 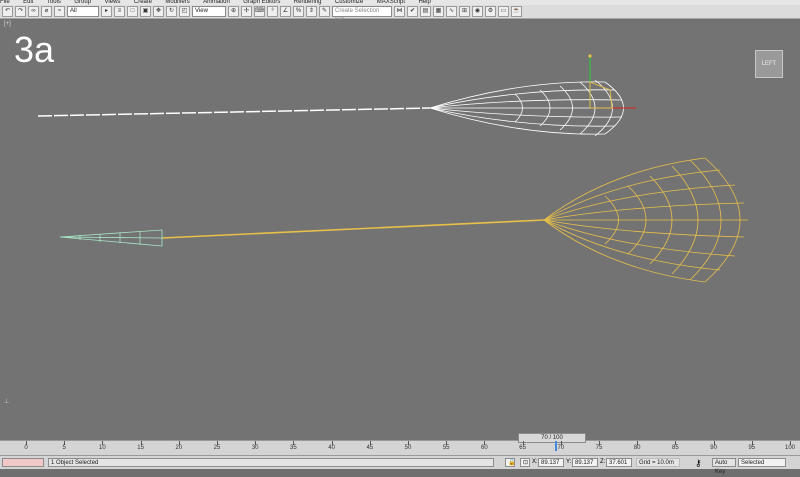 I want to click on rendered-frame-window-icon: ▭, so click(x=503, y=11).